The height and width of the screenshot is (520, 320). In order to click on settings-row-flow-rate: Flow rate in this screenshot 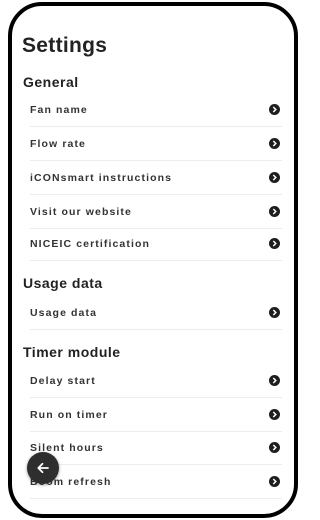, I will do `click(156, 144)`.